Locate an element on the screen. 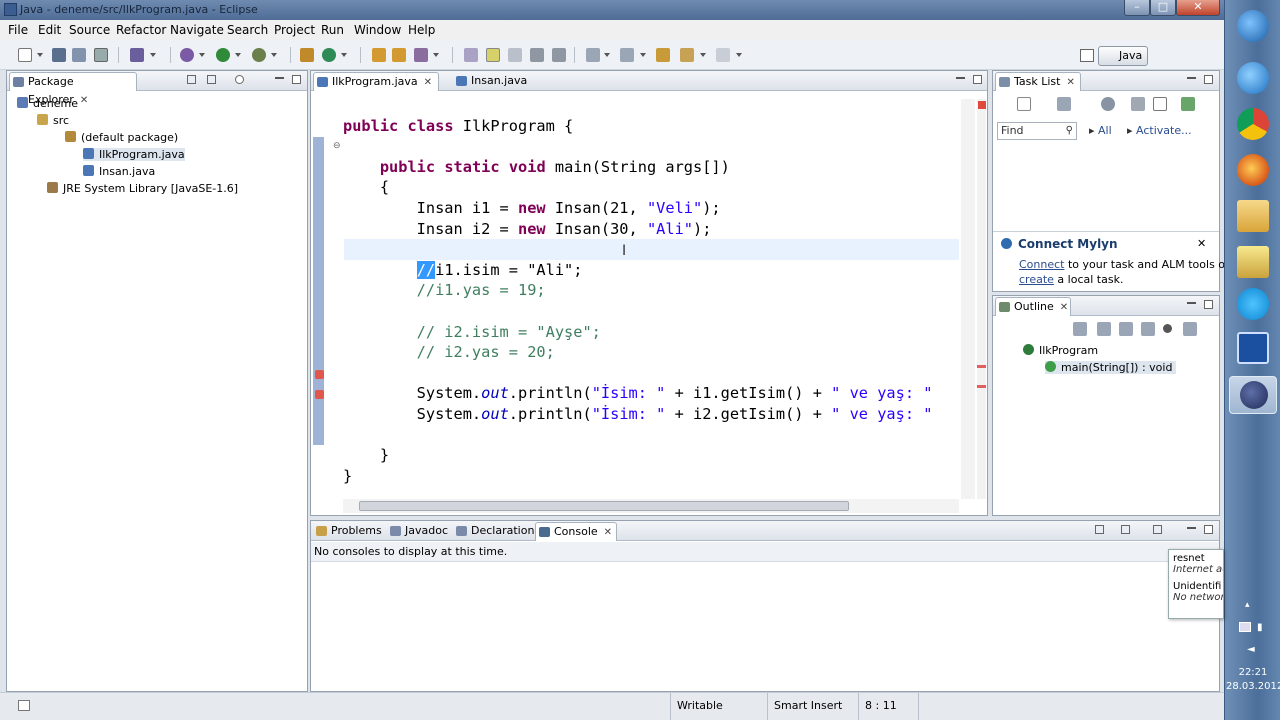 Image resolution: width=1280 pixels, height=720 pixels. external-tools-dropdown-icon is located at coordinates (274, 55).